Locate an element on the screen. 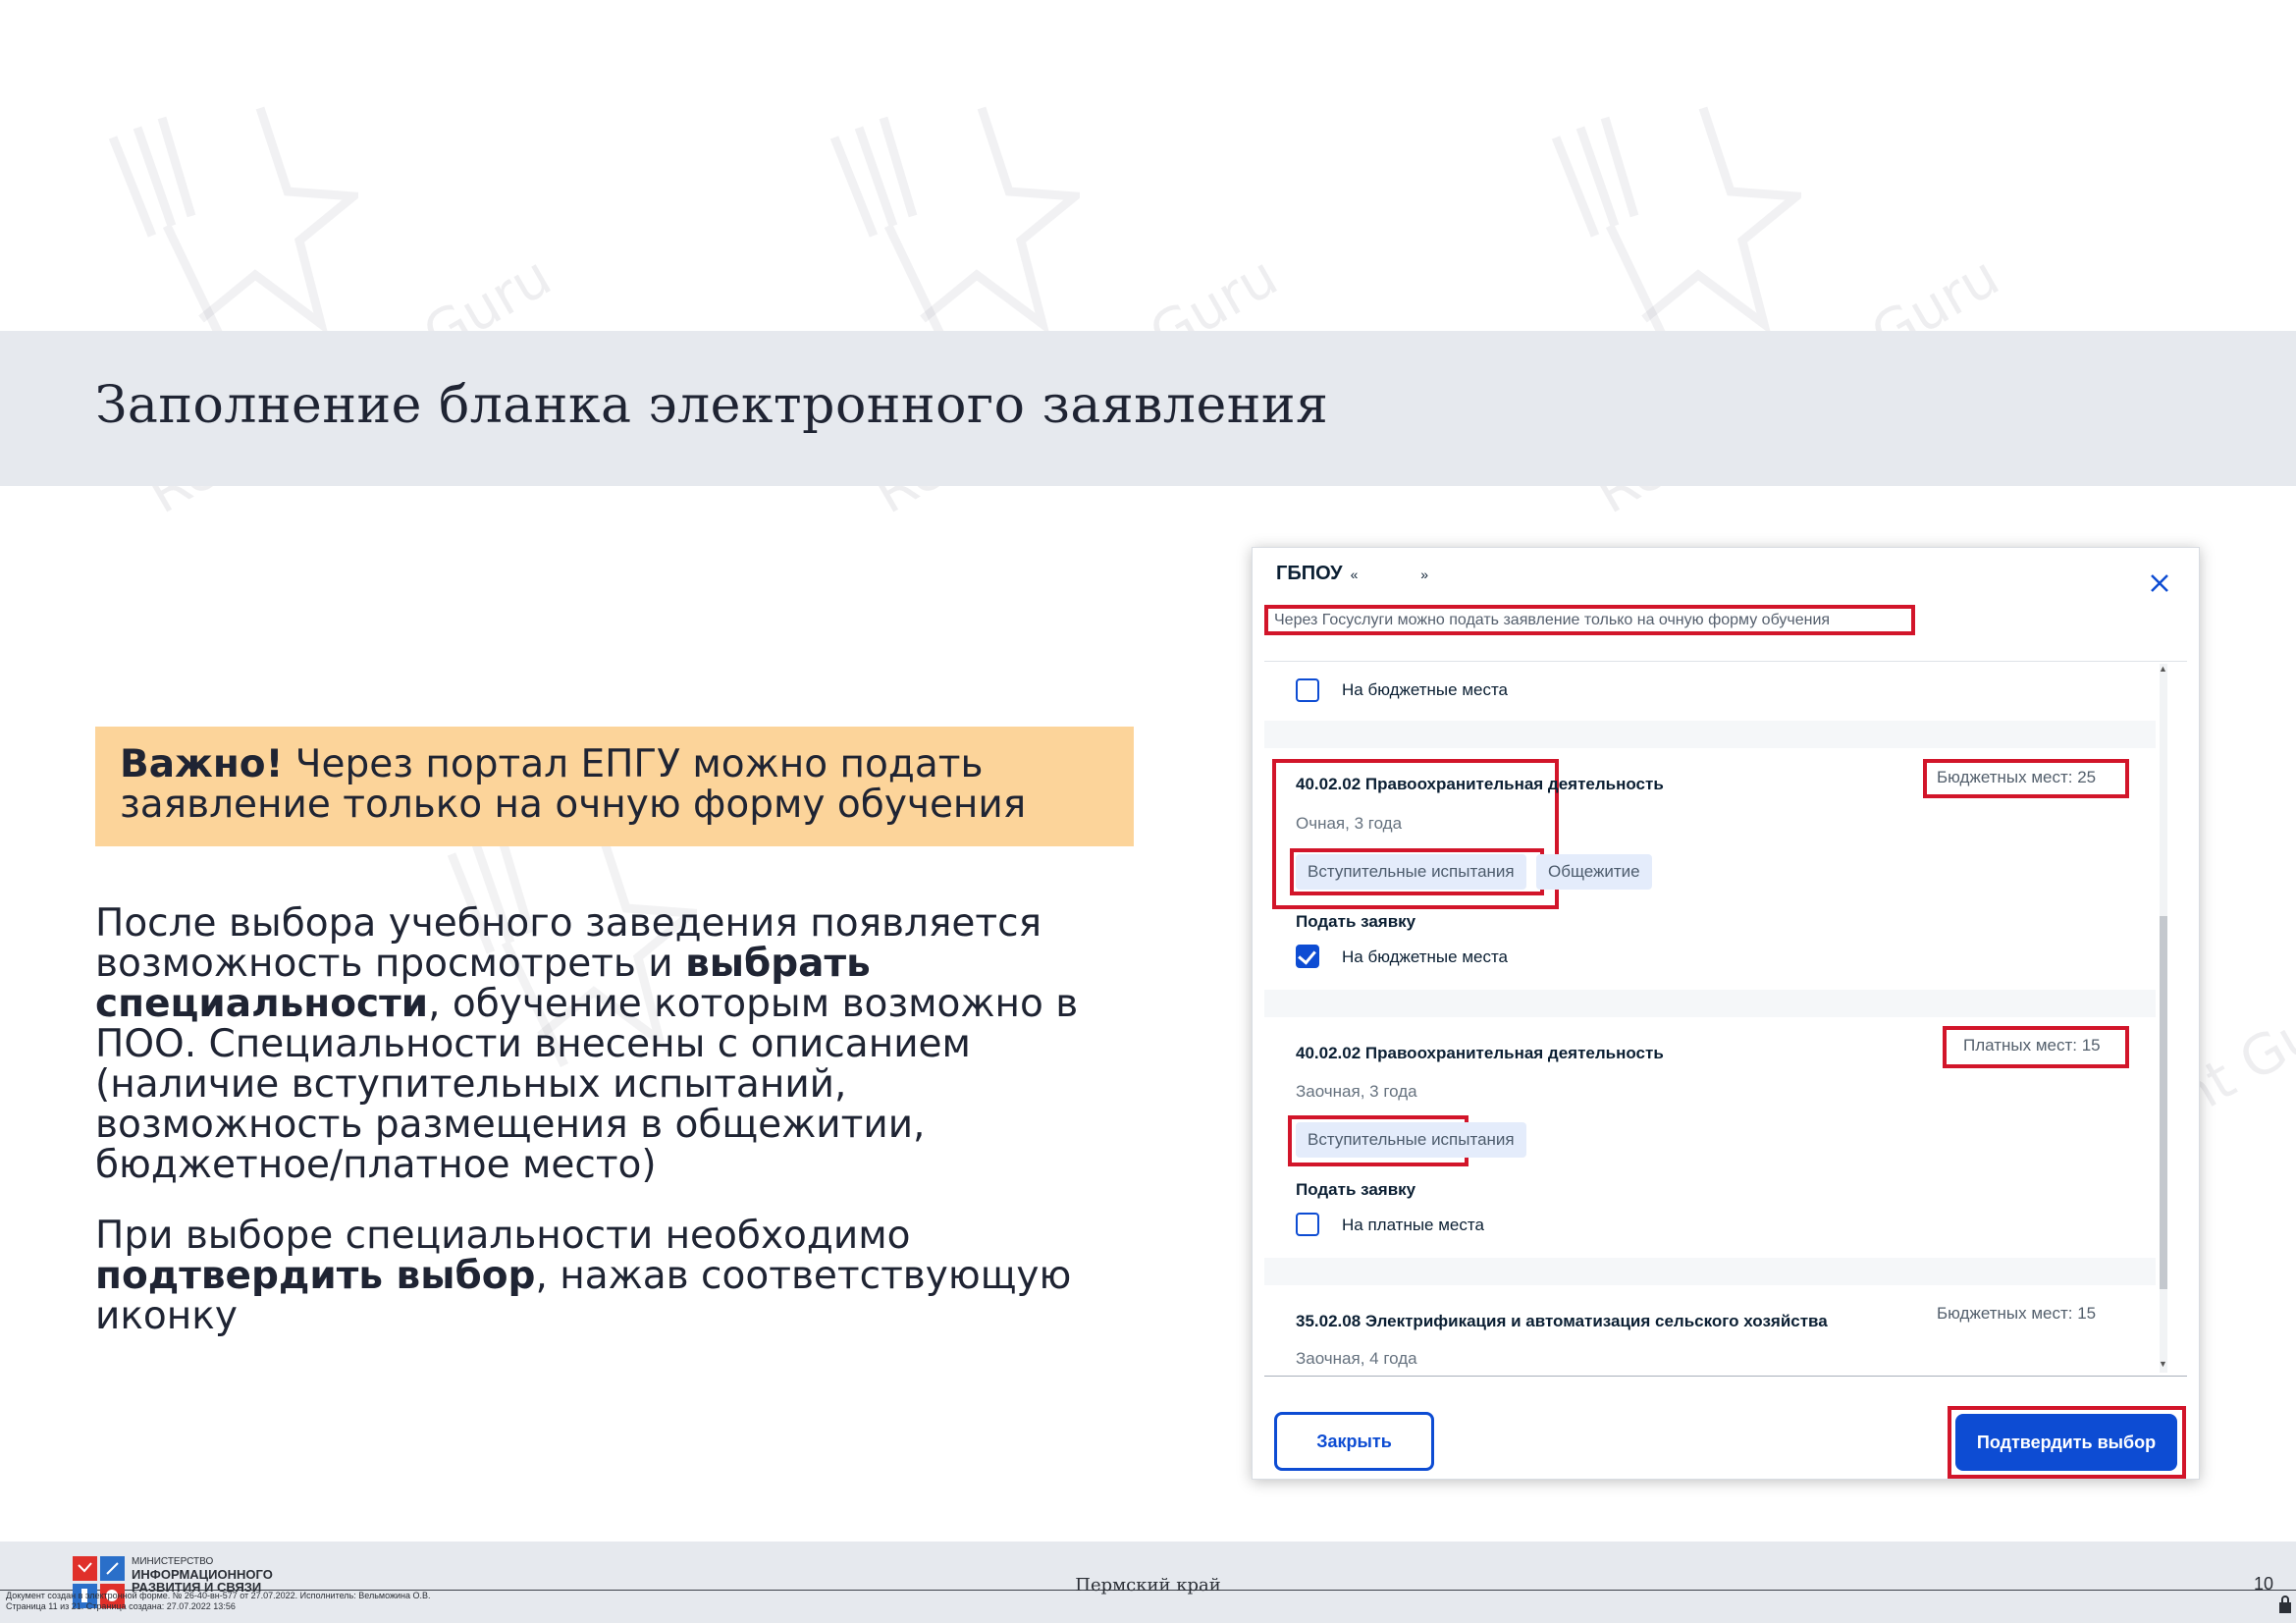 The width and height of the screenshot is (2296, 1623). signature-lock-icon is located at coordinates (2285, 1604).